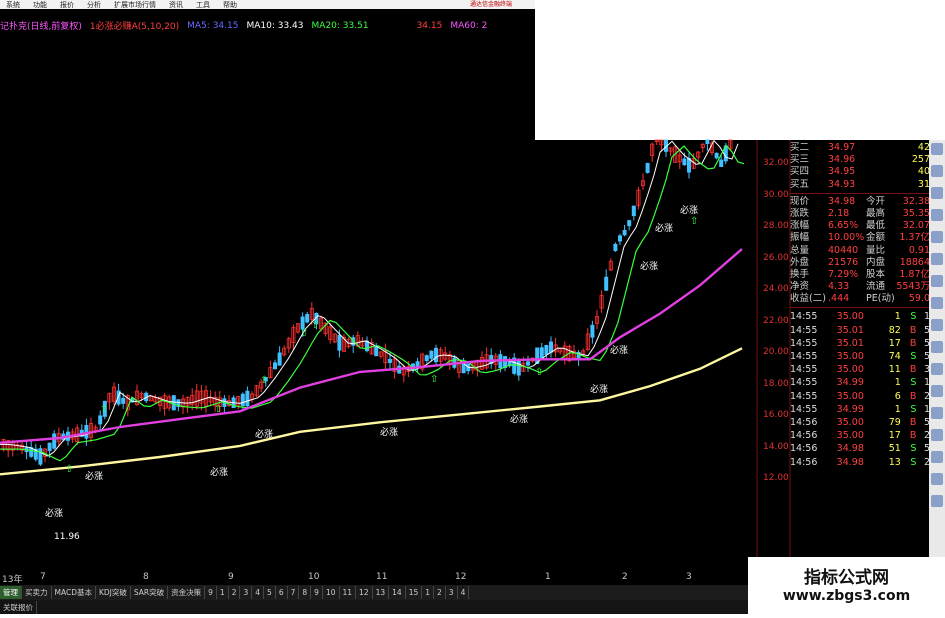  I want to click on indicator-tab: 12, so click(364, 592).